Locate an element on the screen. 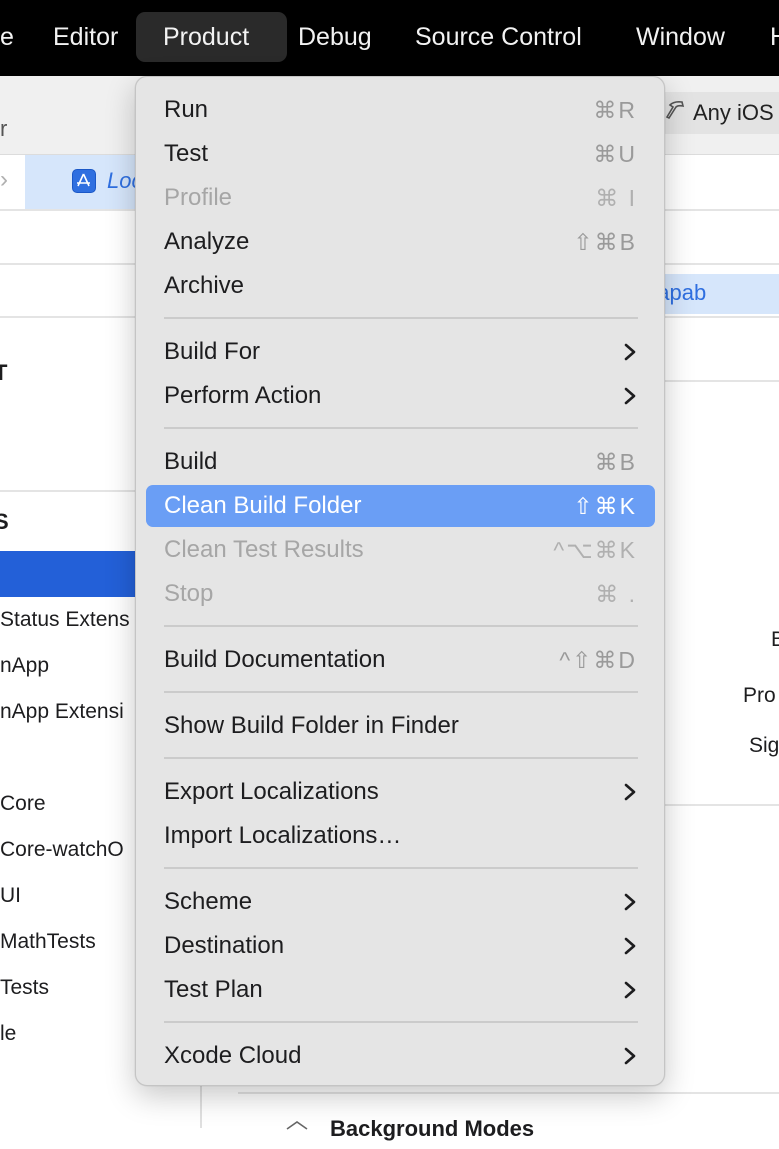 The image size is (779, 1149). menubar-item-help: H is located at coordinates (766, 37).